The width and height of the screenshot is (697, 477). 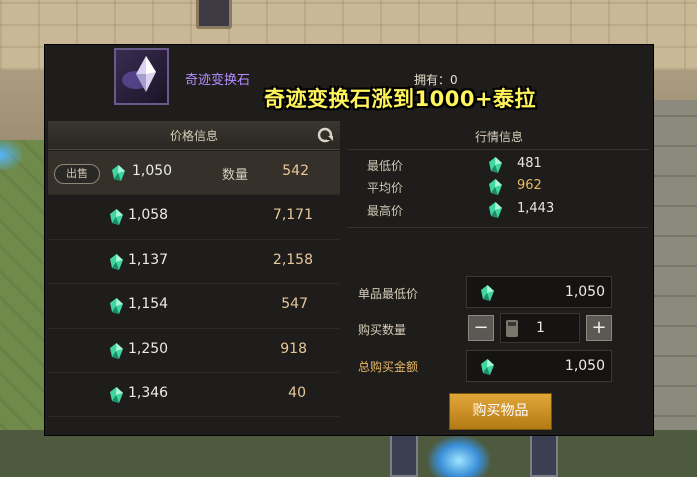 I want to click on castle-window, so click(x=214, y=14).